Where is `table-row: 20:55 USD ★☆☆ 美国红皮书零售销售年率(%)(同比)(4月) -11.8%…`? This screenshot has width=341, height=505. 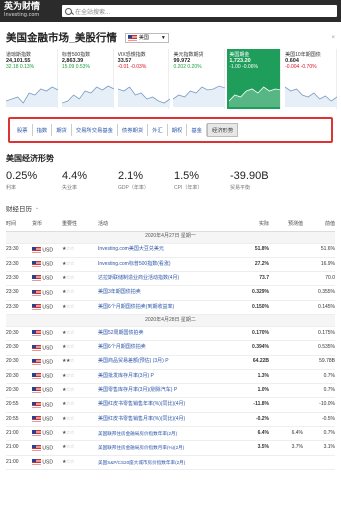
table-row: 20:55 USD ★☆☆ 美国红皮书零售销售年率(%)(同比)(4月) -11.8%… is located at coordinates (170, 405).